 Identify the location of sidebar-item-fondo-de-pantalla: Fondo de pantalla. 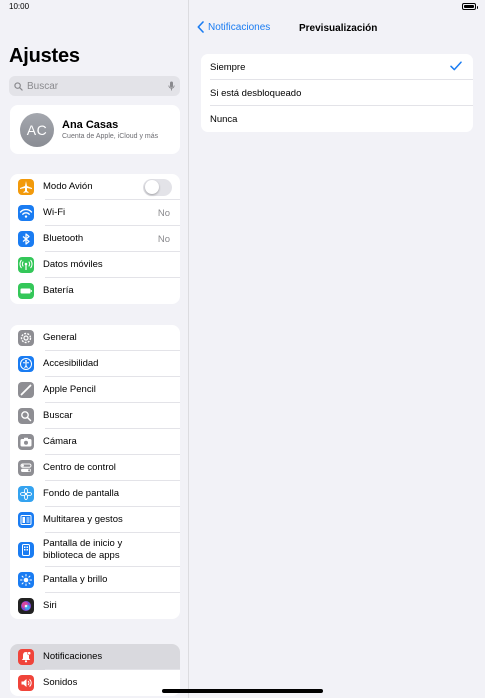
(95, 494).